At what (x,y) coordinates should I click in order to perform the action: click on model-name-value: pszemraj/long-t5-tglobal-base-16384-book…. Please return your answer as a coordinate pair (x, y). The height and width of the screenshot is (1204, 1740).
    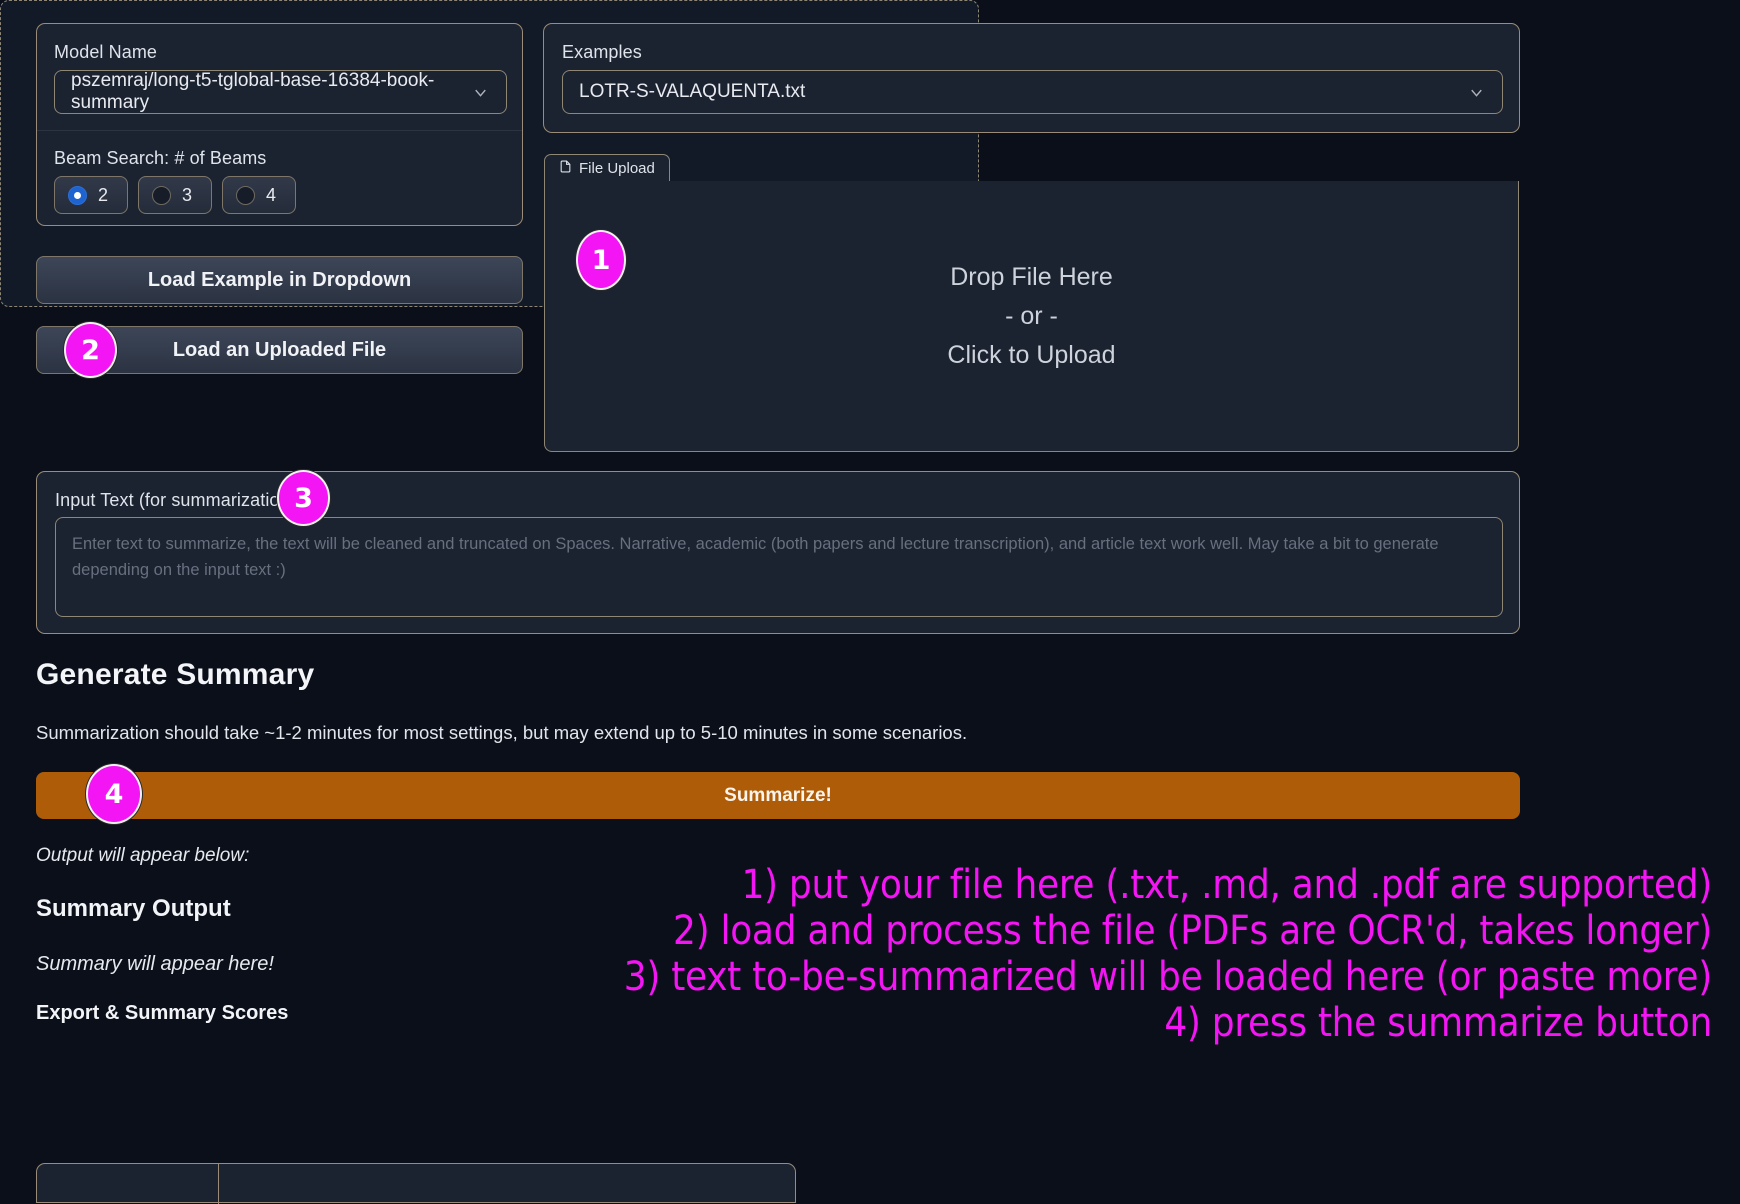
    Looking at the image, I should click on (253, 91).